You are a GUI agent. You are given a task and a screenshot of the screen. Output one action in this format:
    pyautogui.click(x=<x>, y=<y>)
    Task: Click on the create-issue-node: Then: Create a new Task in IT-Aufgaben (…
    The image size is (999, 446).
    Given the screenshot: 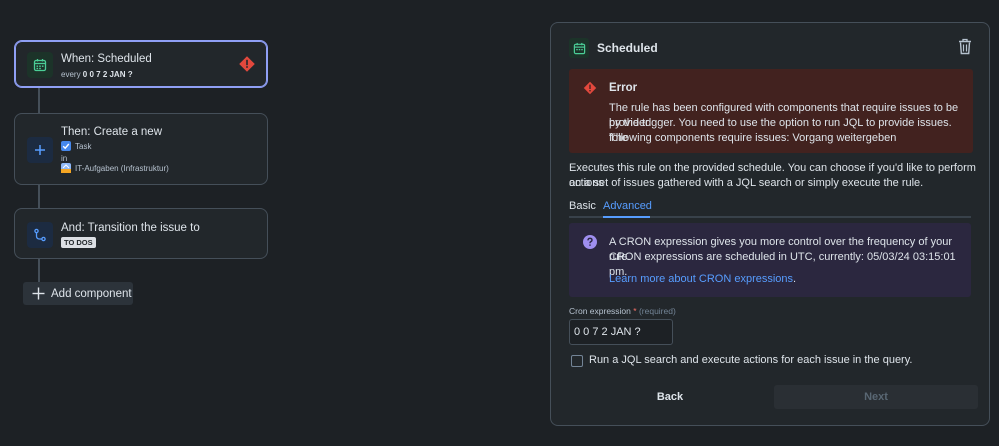 What is the action you would take?
    pyautogui.click(x=141, y=149)
    